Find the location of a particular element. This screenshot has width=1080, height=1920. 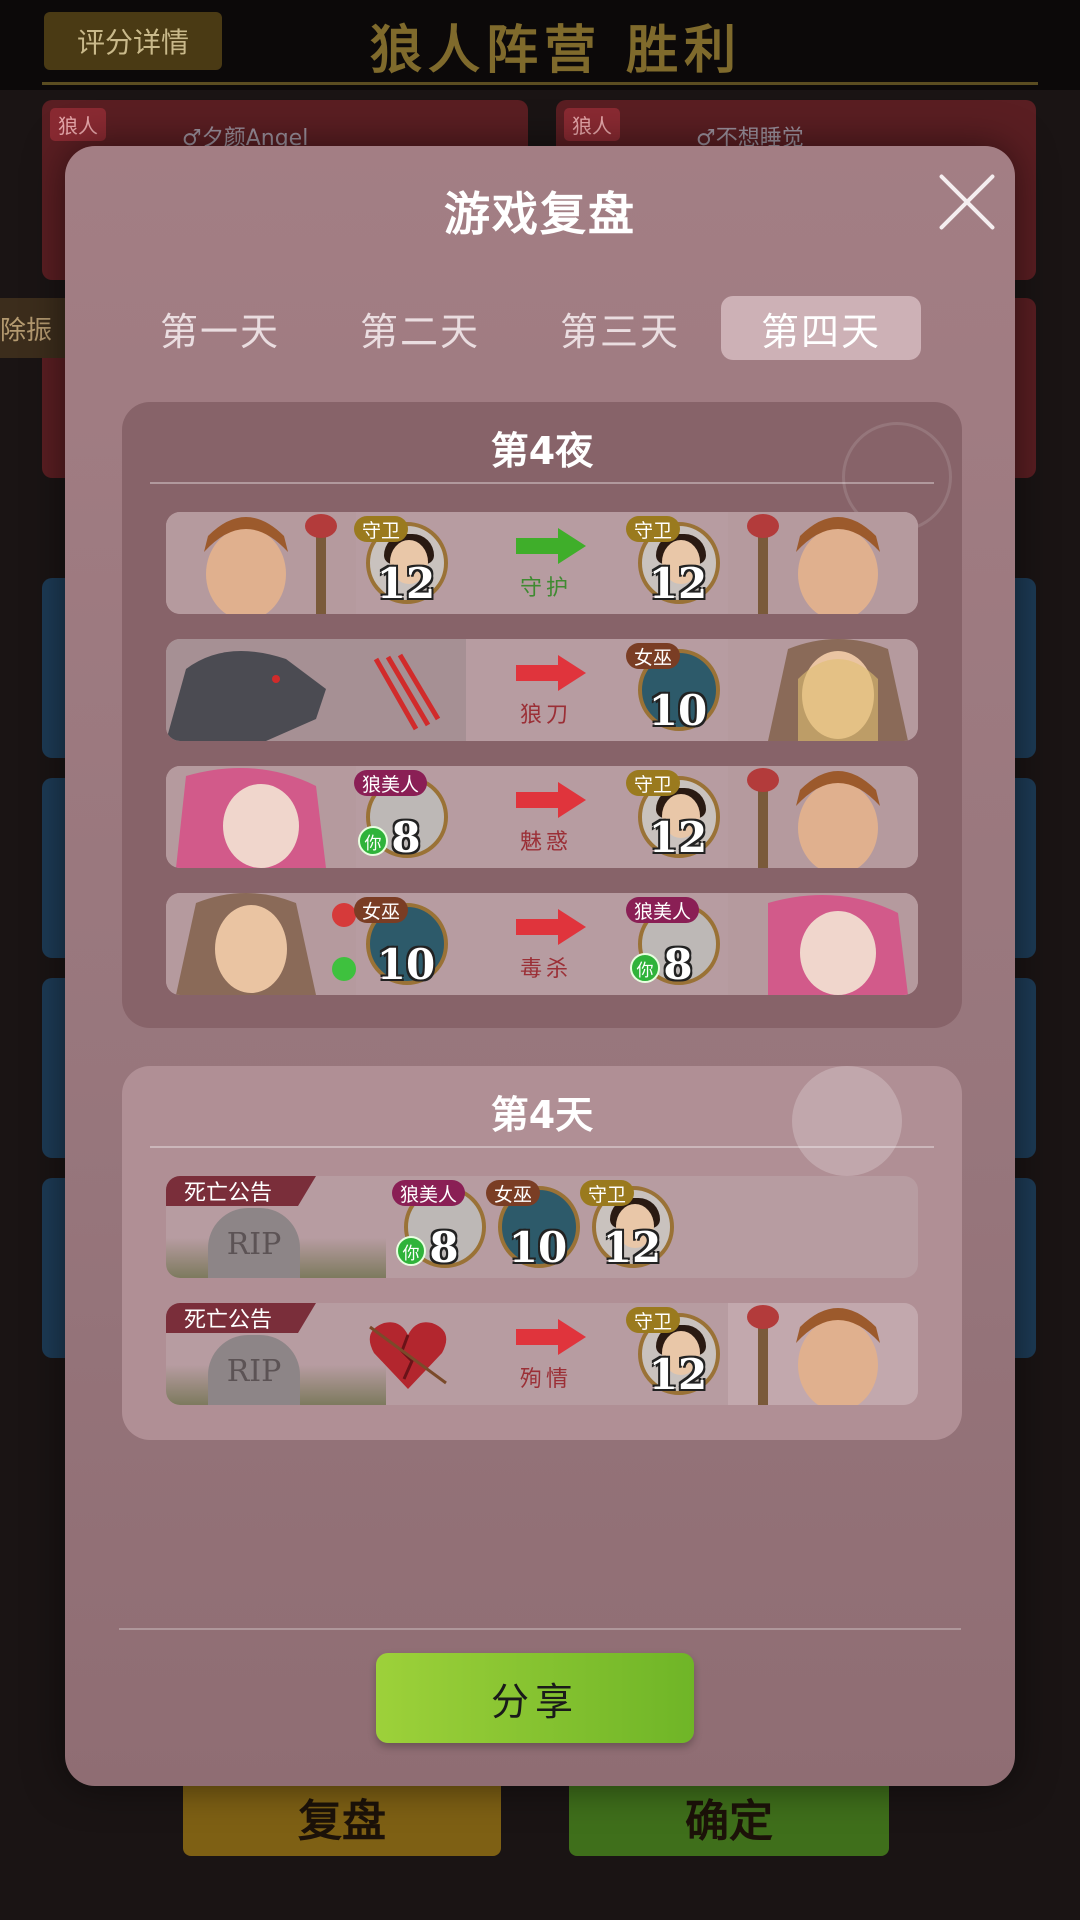

action-label: 毒杀 is located at coordinates (545, 969).